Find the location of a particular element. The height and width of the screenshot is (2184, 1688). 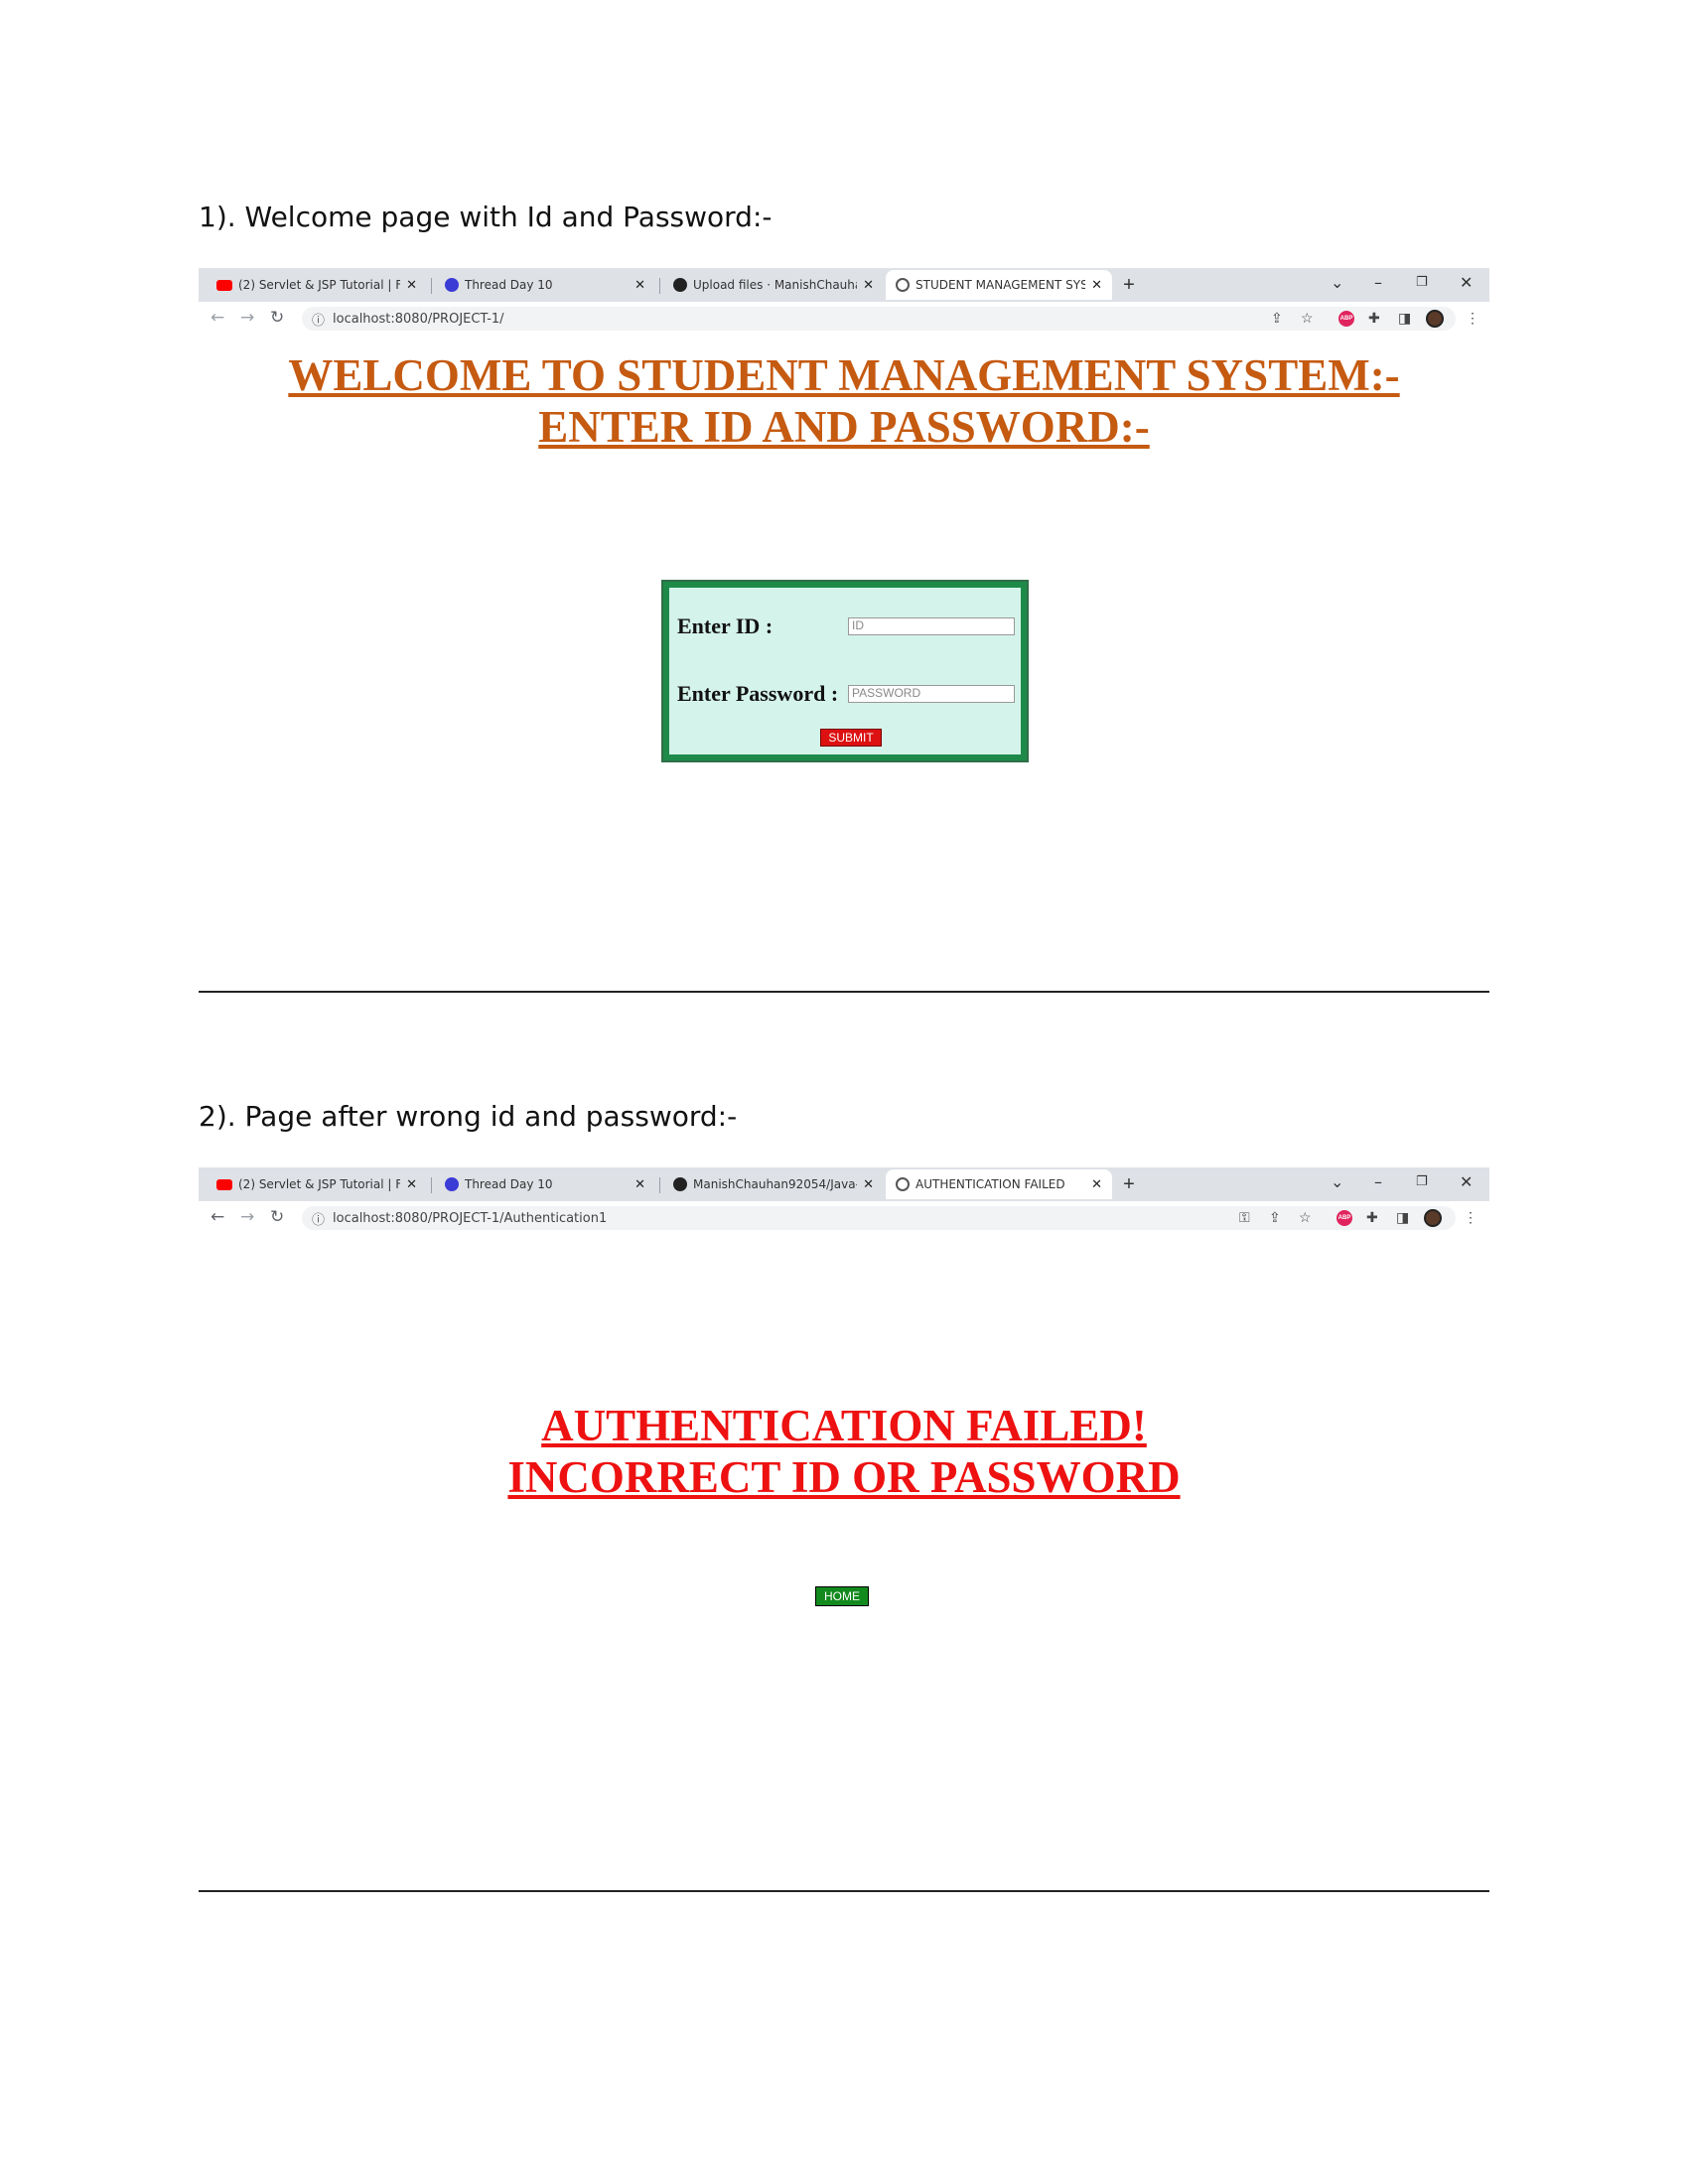

section-1-heading: 1). Welcome page with Id and Password:- is located at coordinates (486, 217).